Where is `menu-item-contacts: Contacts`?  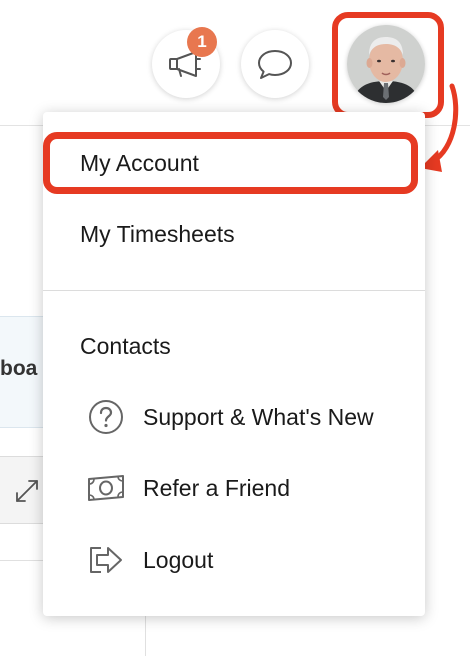
menu-item-contacts: Contacts is located at coordinates (125, 346).